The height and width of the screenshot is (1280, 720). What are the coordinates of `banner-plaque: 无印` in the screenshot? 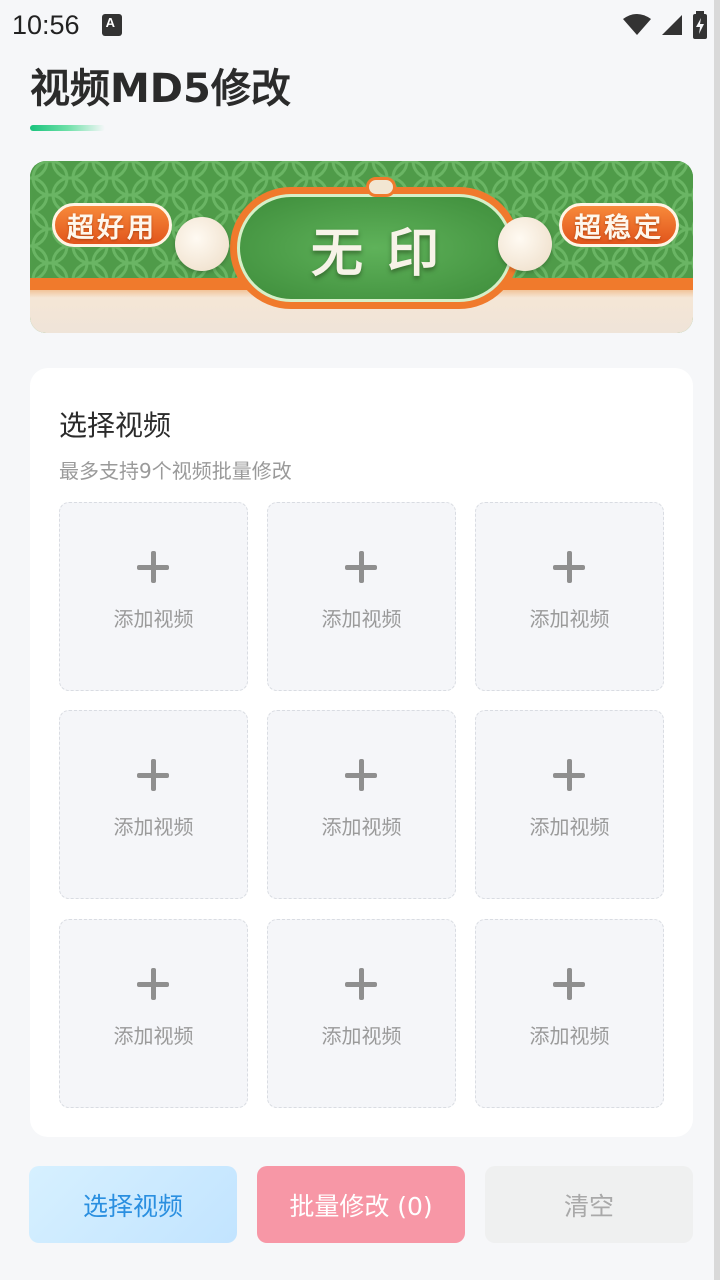 It's located at (375, 248).